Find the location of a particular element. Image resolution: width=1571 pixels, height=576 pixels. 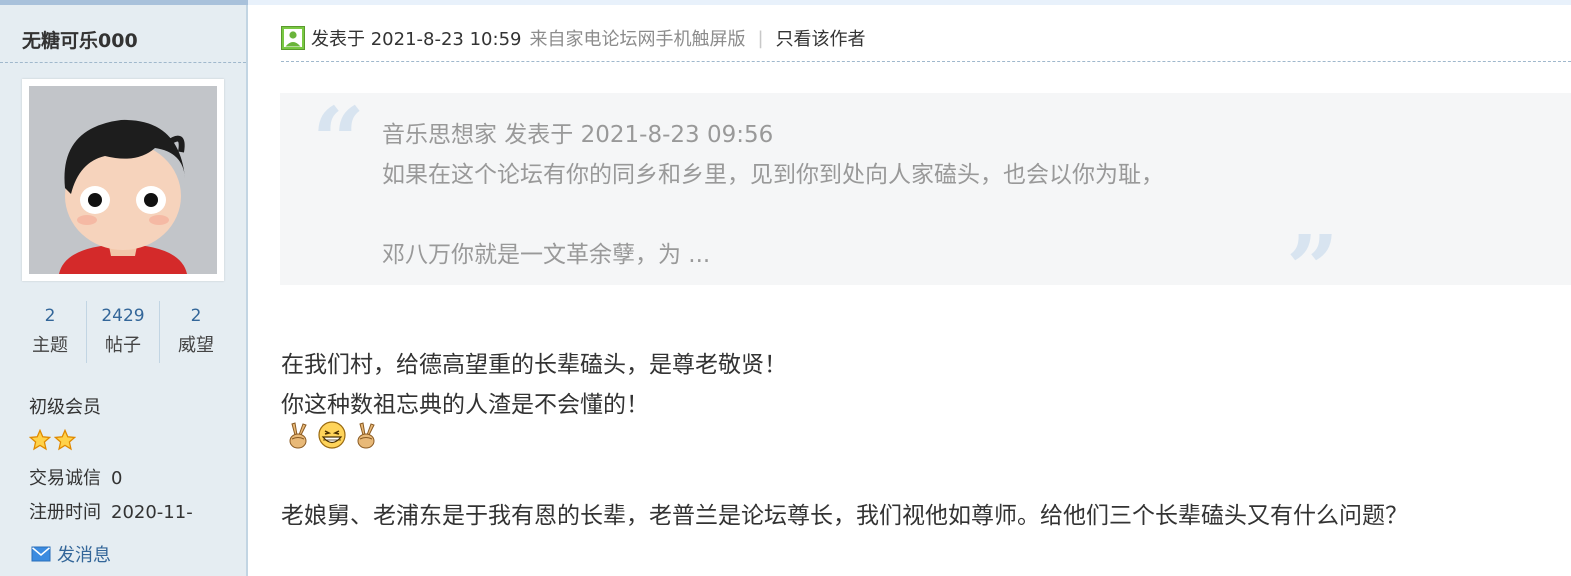

post-source-link: 来自家电论坛网手机触屏版 is located at coordinates (637, 38).